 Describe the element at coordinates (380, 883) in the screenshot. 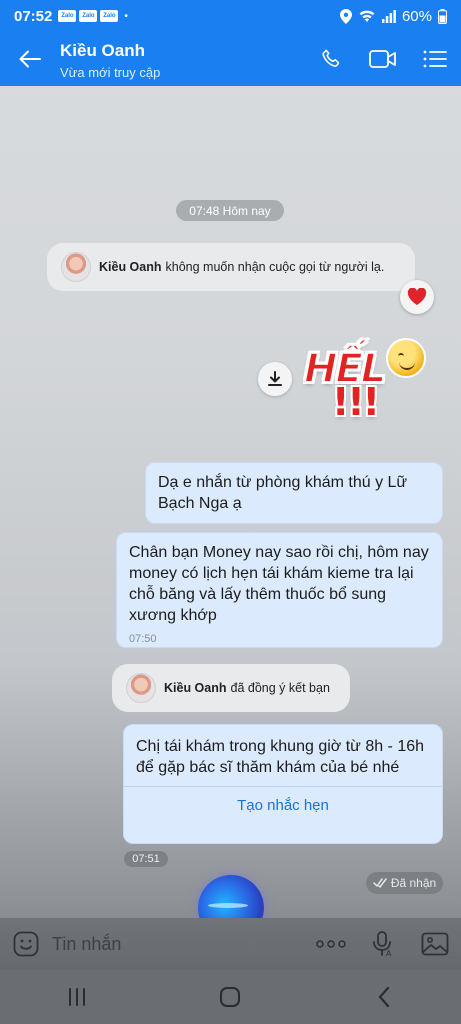

I see `double-check-icon` at that location.